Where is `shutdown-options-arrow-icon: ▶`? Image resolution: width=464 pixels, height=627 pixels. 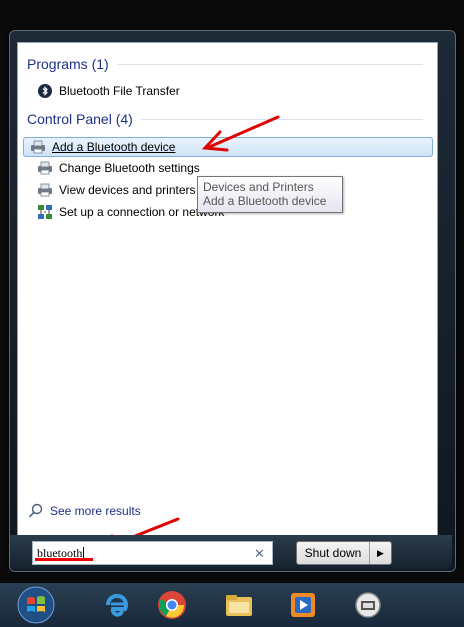 shutdown-options-arrow-icon: ▶ is located at coordinates (380, 553).